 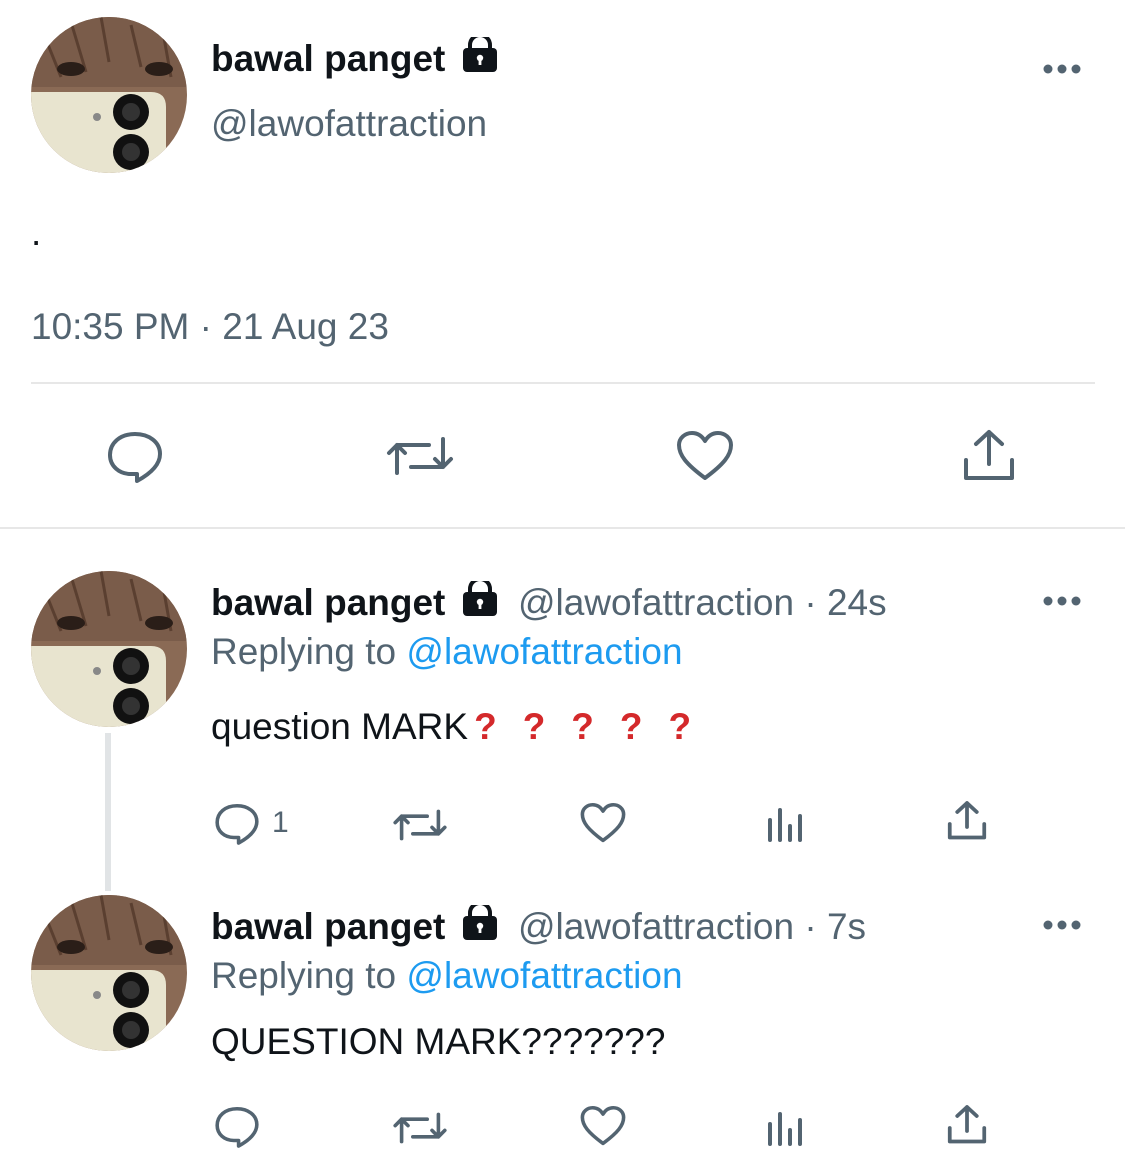 I want to click on reply-header: bawal panget @lawofattraction · 24s, so click(x=549, y=602).